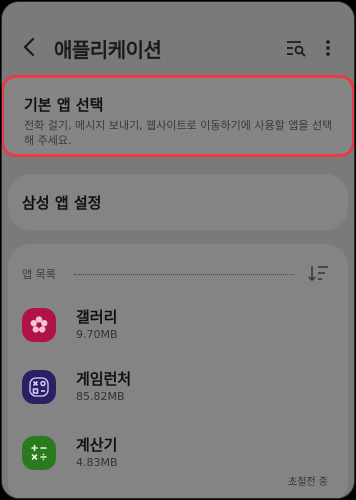 This screenshot has height=500, width=356. What do you see at coordinates (104, 379) in the screenshot?
I see `app-name: 게임런처` at bounding box center [104, 379].